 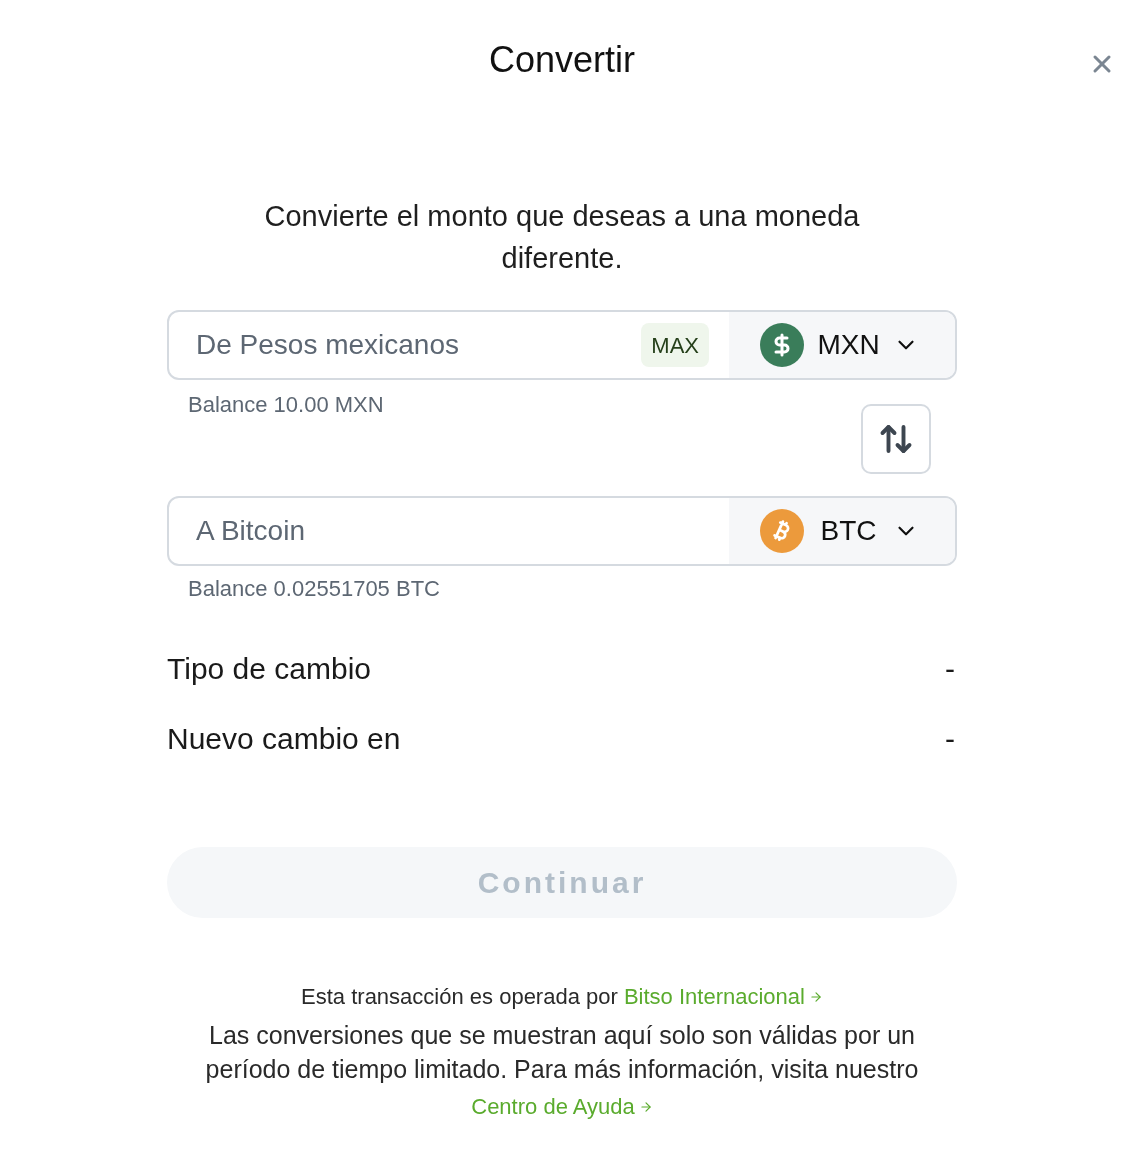 I want to click on balance-text: Balance 0.02551705 BTC, so click(x=314, y=589).